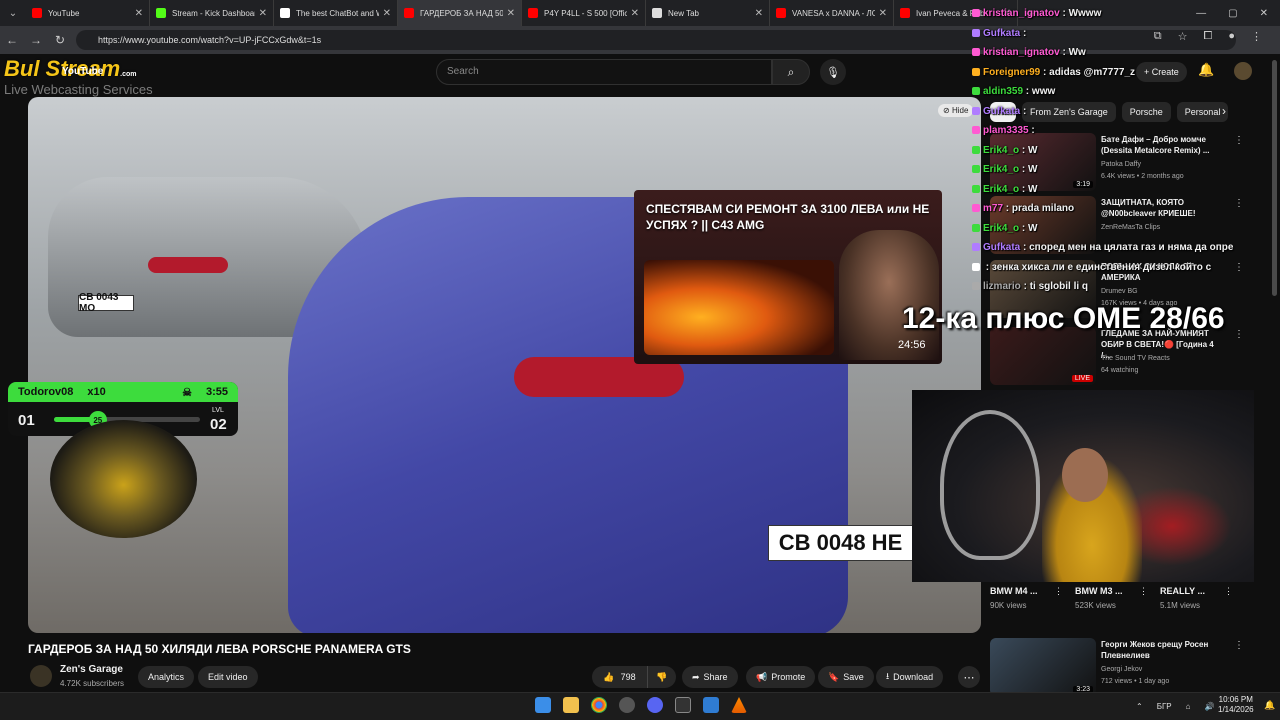 The height and width of the screenshot is (720, 1280). Describe the element at coordinates (1175, 706) in the screenshot. I see `system-tray: ⌃ БГР ⌂ 🔊` at that location.